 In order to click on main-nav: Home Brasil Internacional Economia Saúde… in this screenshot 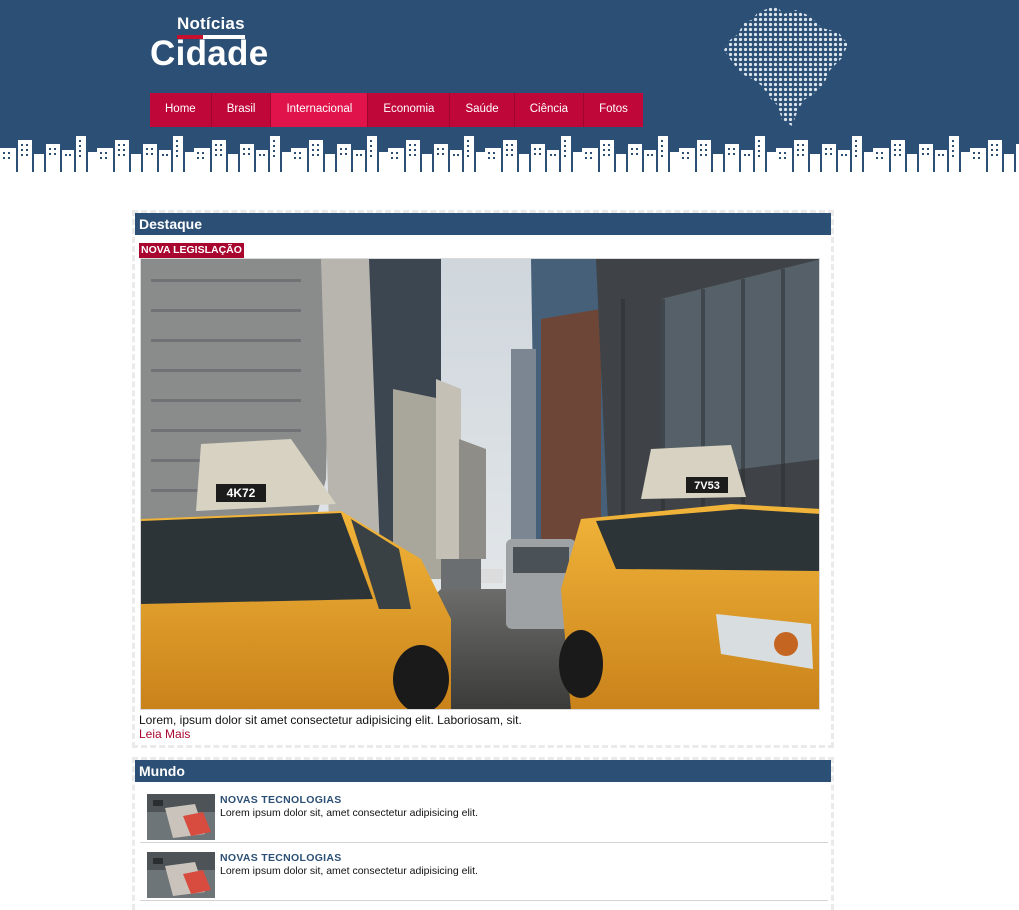, I will do `click(396, 110)`.